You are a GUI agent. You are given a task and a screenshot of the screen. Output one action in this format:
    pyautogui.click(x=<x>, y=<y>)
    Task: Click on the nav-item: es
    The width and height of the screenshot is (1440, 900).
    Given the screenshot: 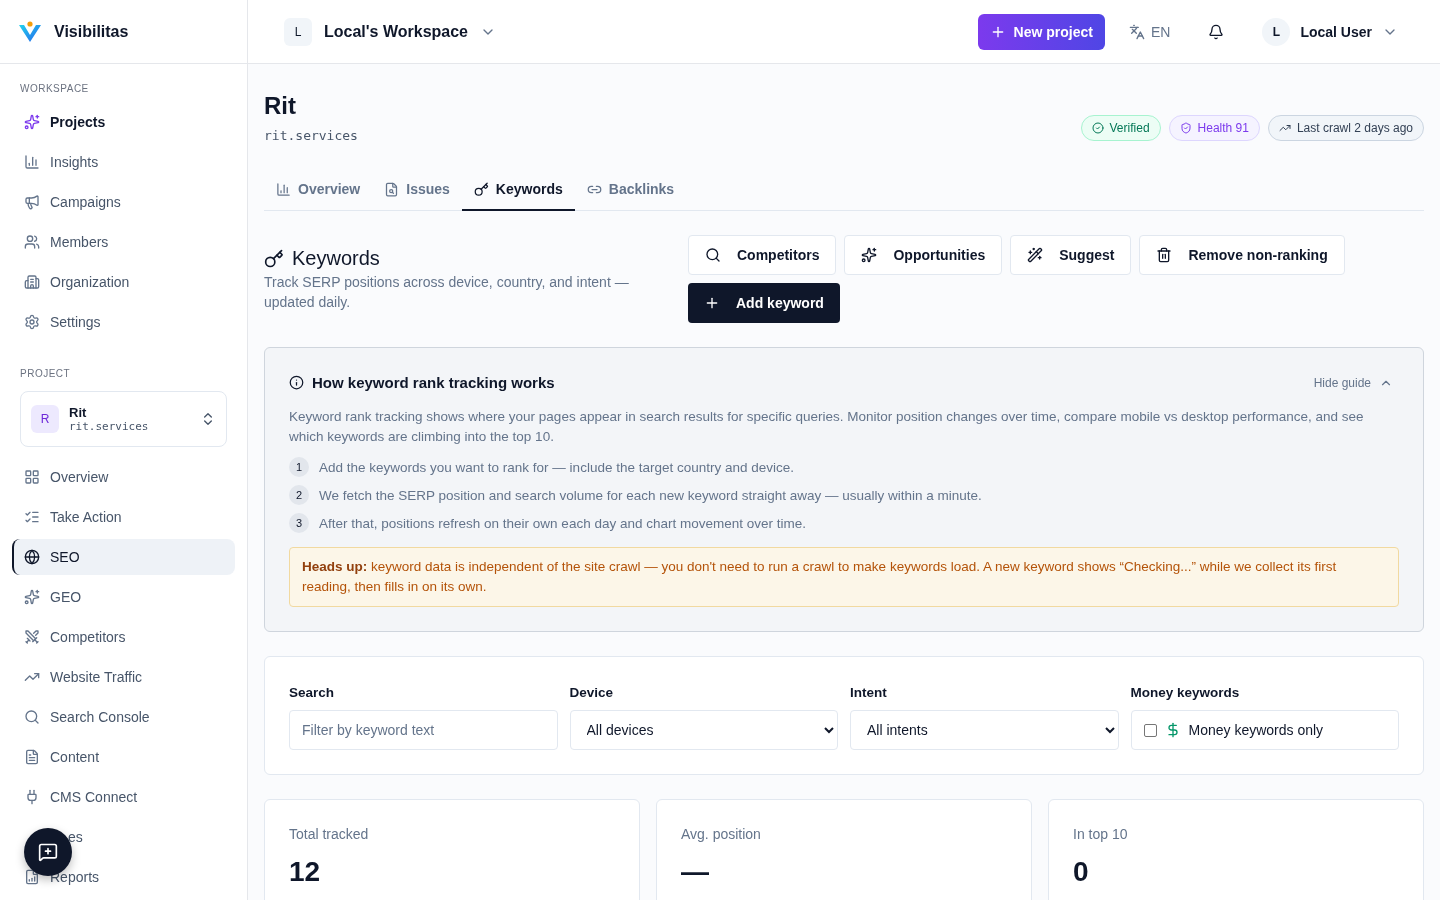 What is the action you would take?
    pyautogui.click(x=123, y=837)
    